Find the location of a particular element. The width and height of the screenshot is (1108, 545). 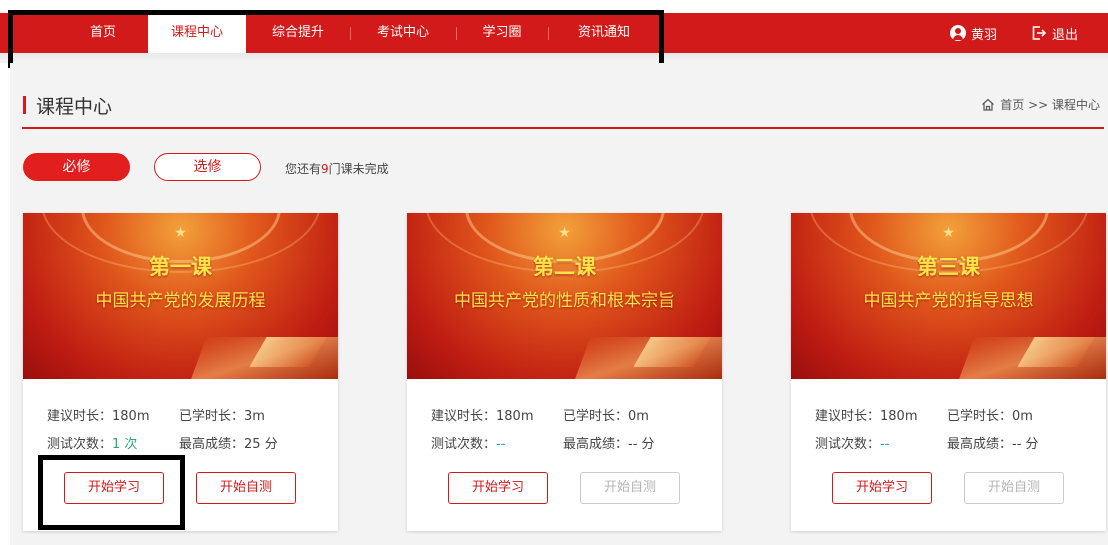

nav-comprehensive: 综合提升 is located at coordinates (298, 33).